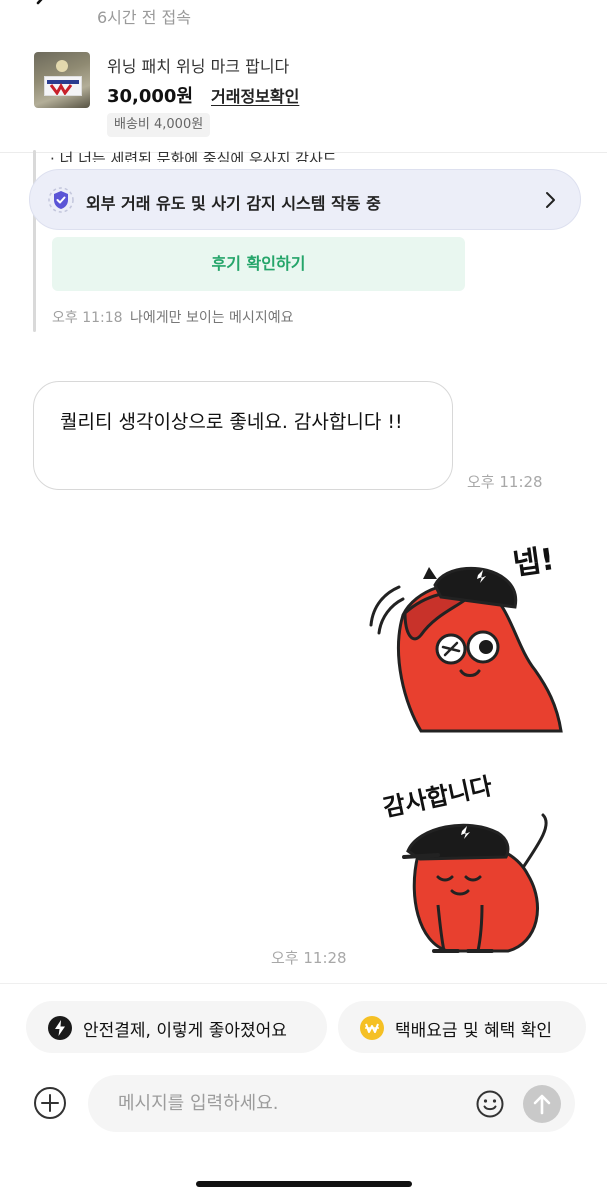  I want to click on delivery-fee-label: 택배요금 및 혜택 확인, so click(473, 1031).